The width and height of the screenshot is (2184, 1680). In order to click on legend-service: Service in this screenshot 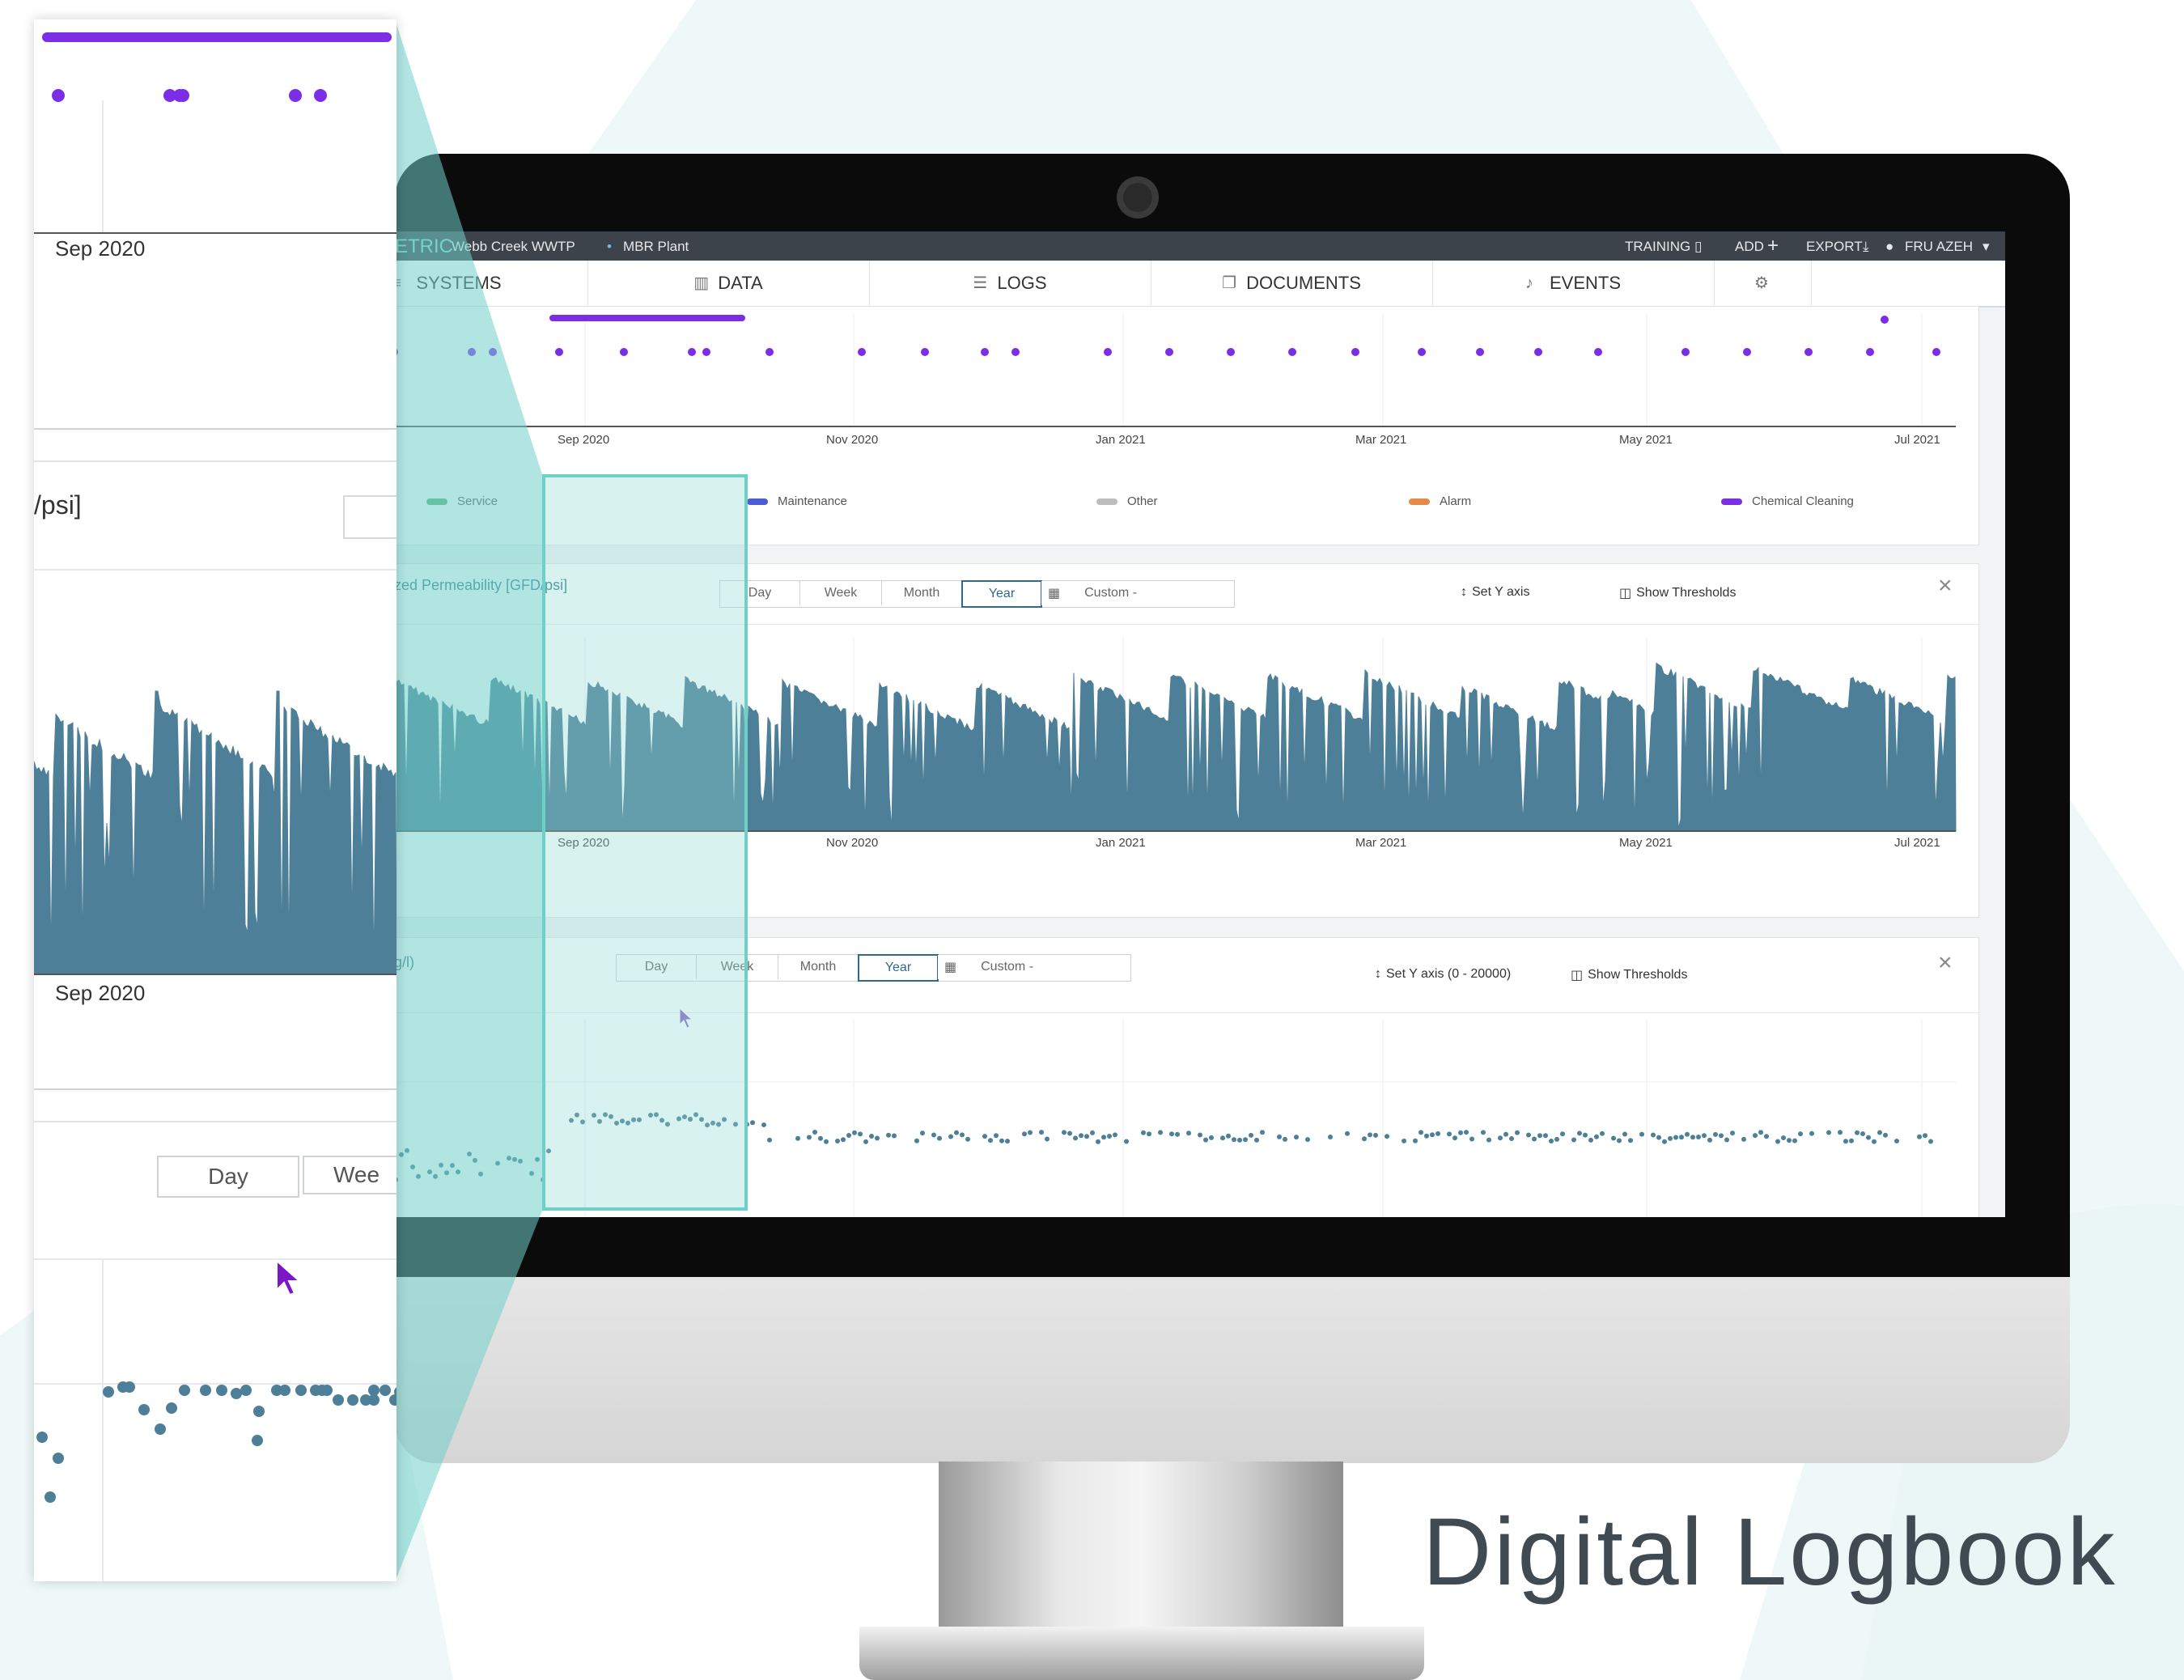, I will do `click(462, 501)`.